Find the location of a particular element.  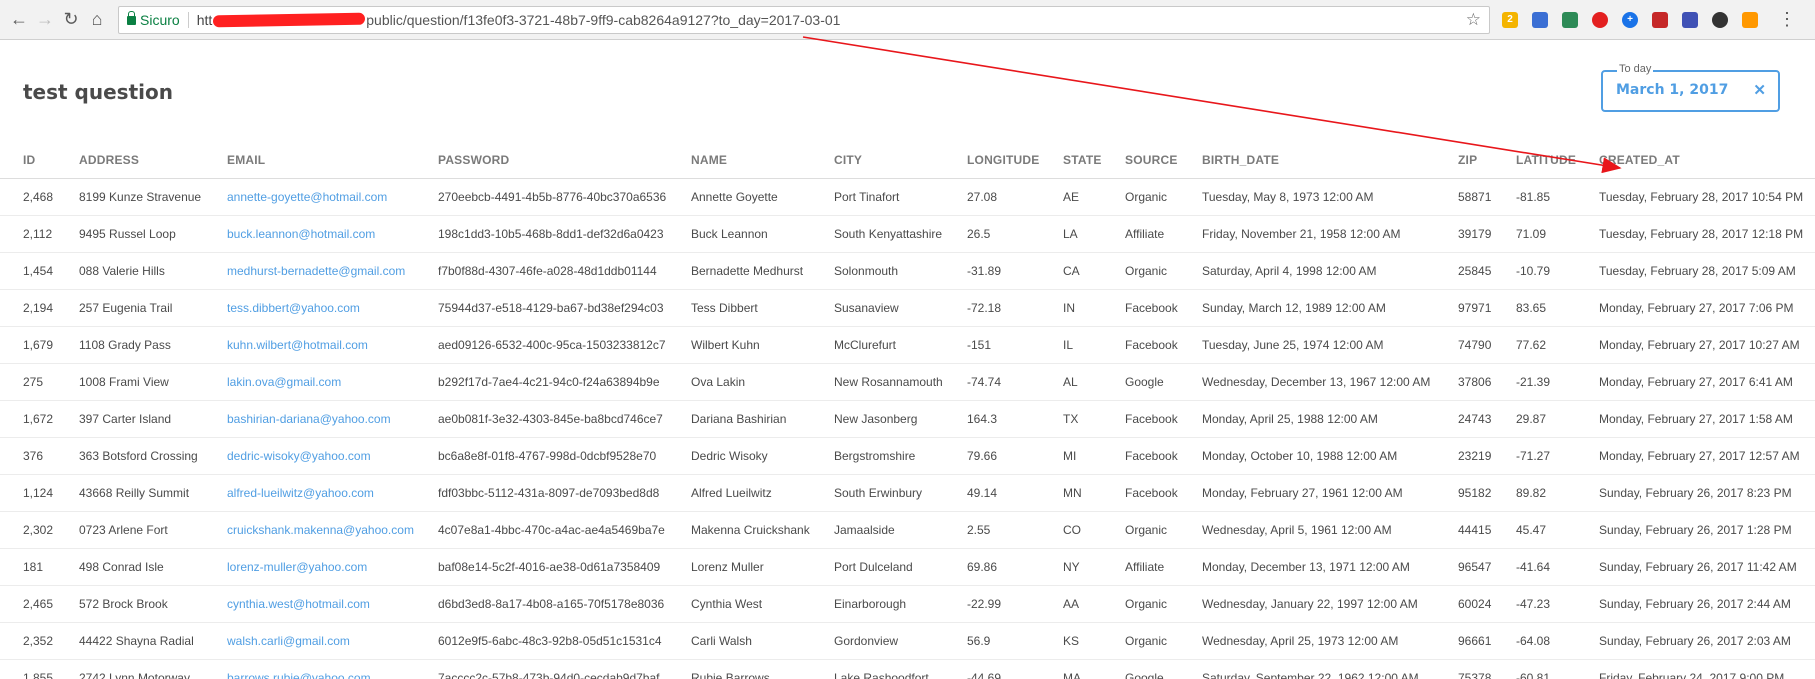

cell-latitude: 29.87 is located at coordinates (1557, 419).